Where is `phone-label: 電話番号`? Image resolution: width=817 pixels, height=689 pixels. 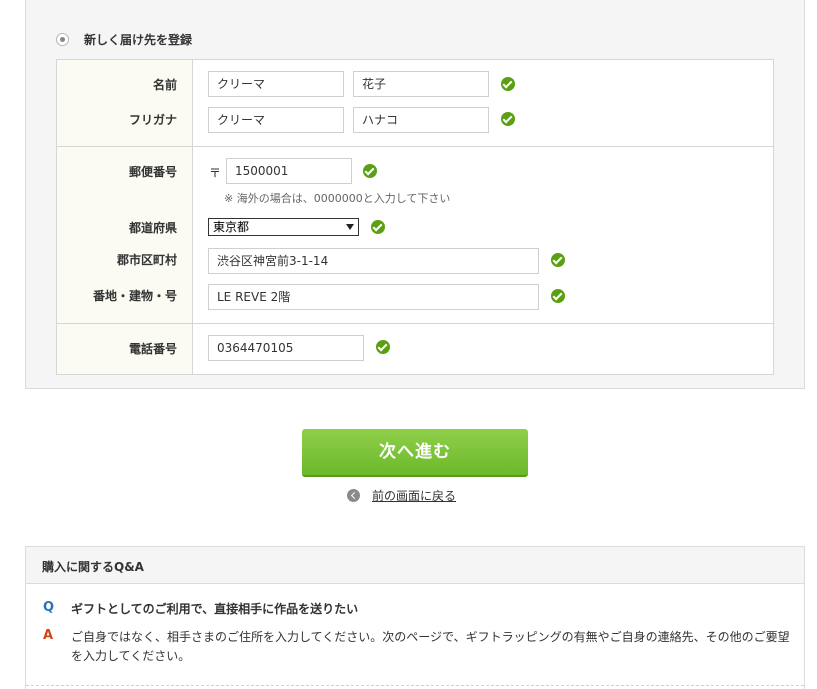
phone-label: 電話番号 is located at coordinates (152, 349).